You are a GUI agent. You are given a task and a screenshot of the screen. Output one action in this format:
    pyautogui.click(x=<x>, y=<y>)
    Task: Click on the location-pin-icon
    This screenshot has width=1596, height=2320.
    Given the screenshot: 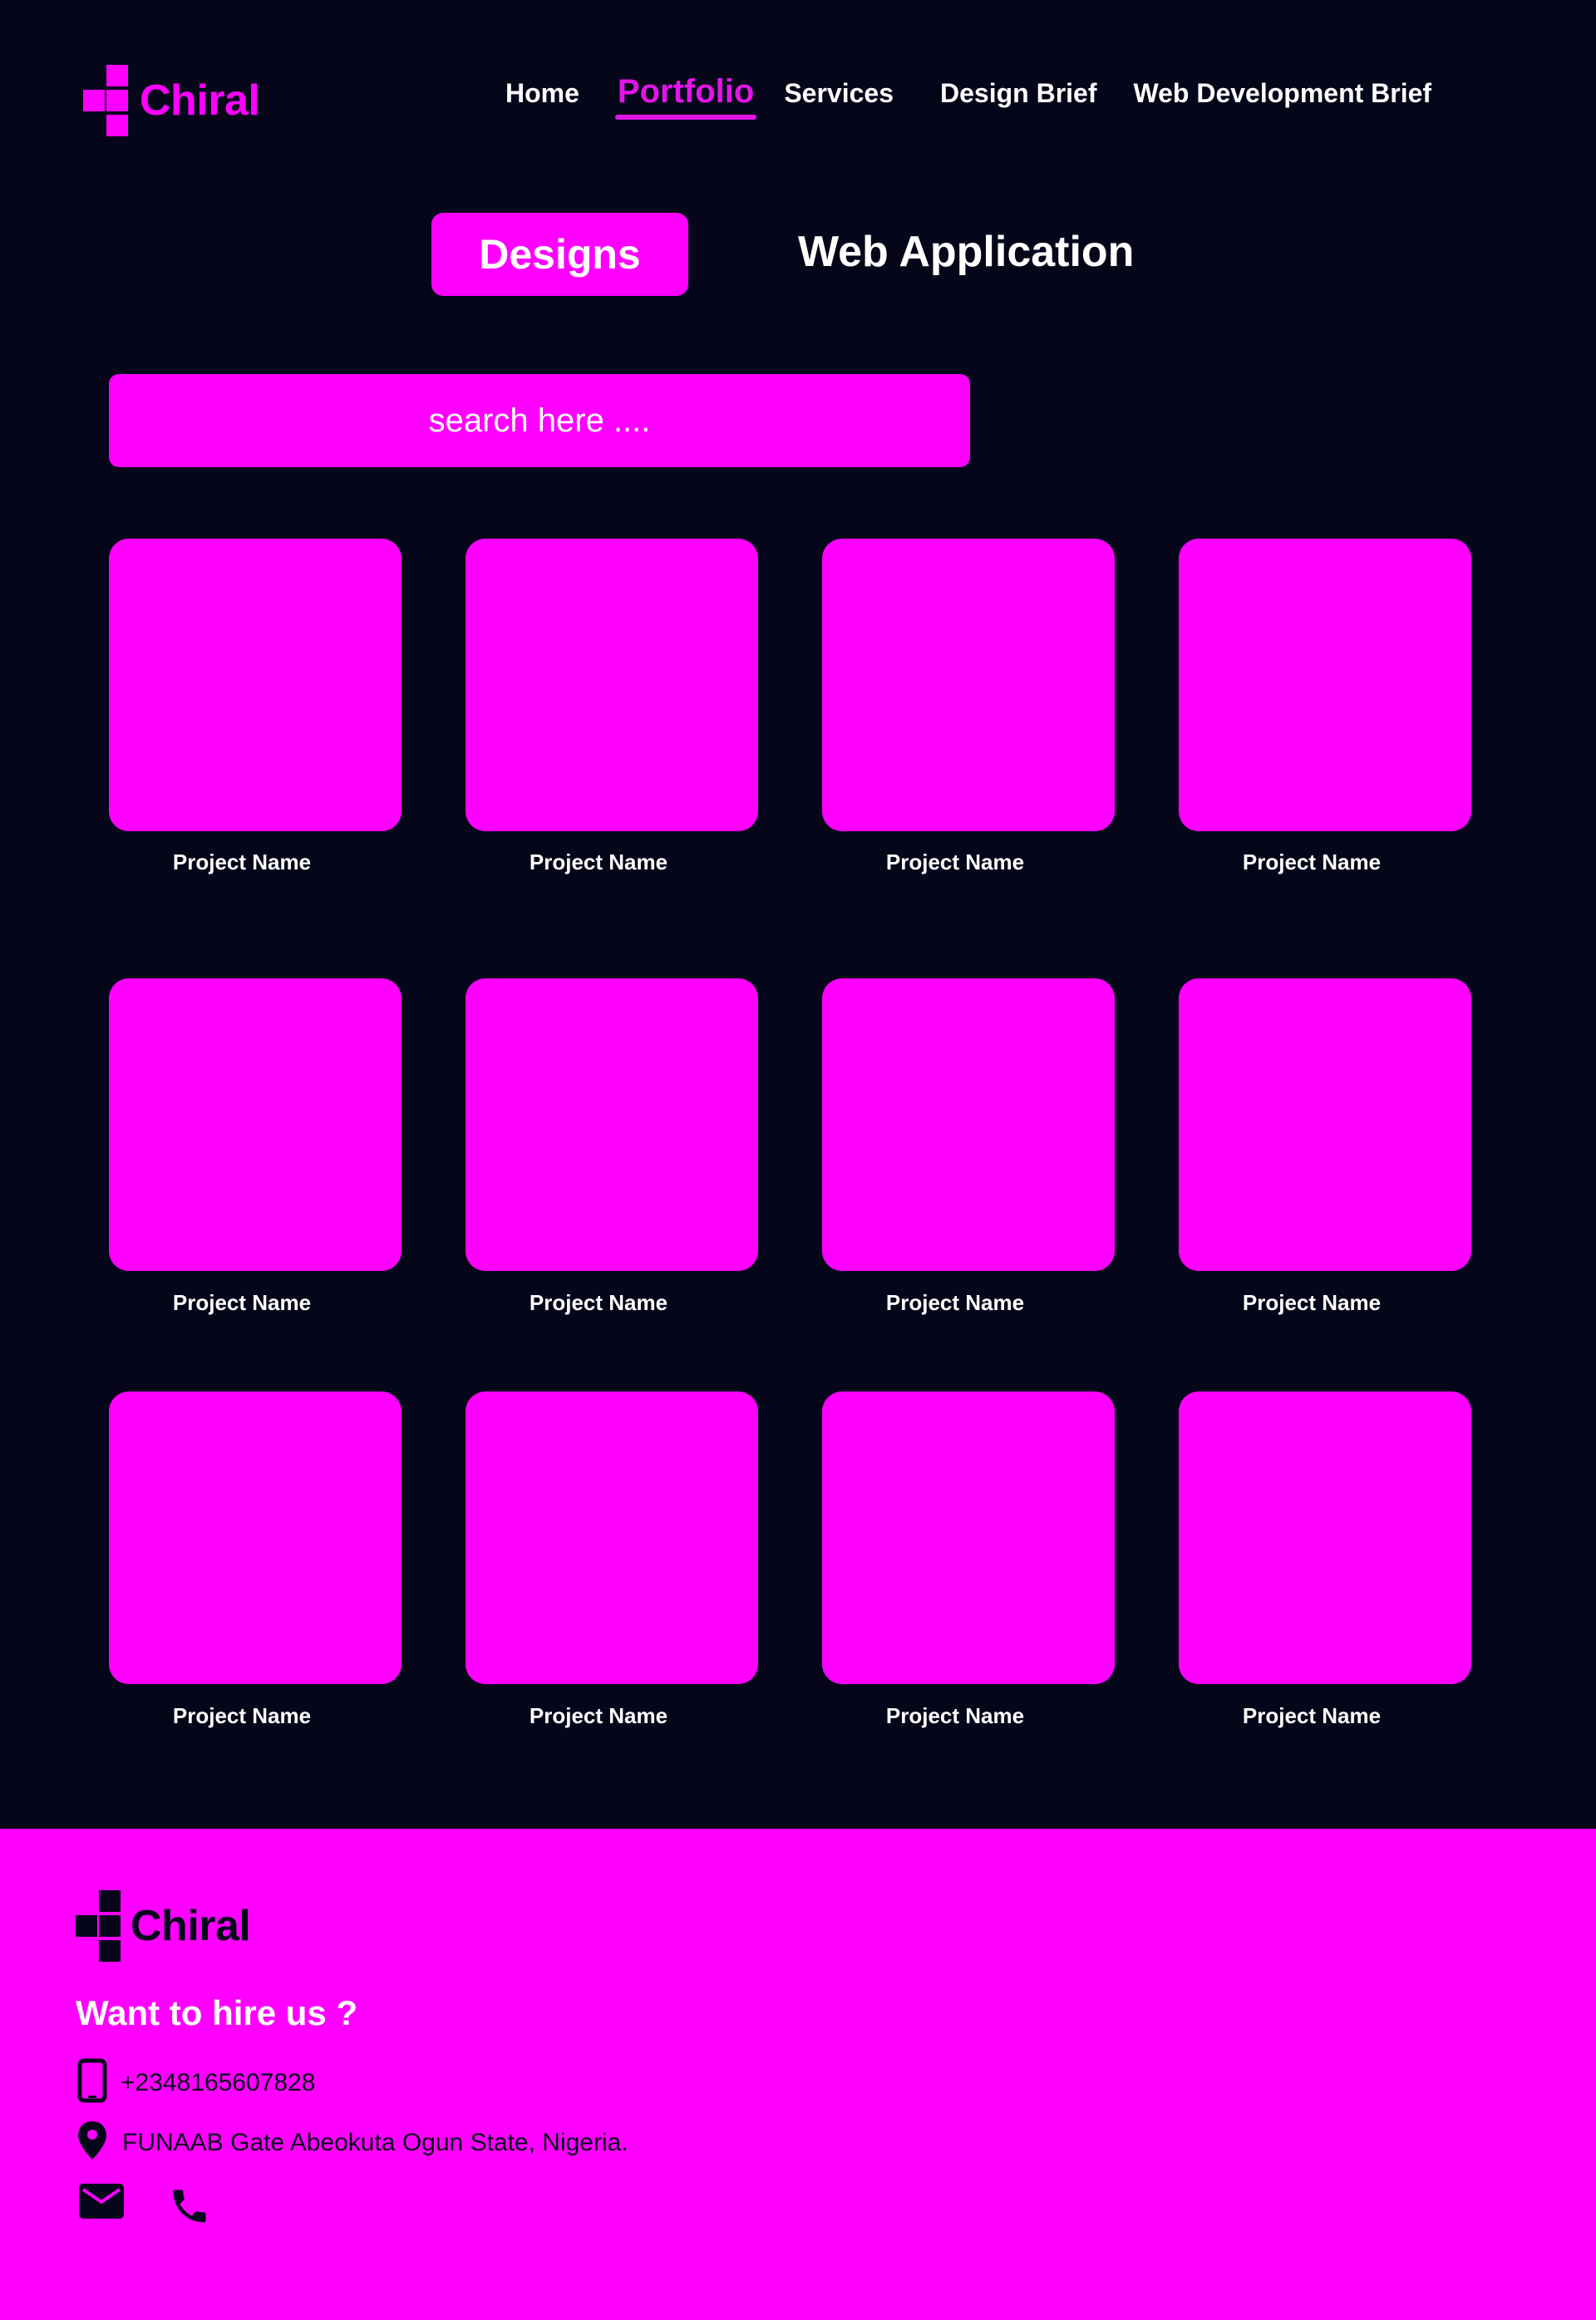 What is the action you would take?
    pyautogui.click(x=92, y=2142)
    